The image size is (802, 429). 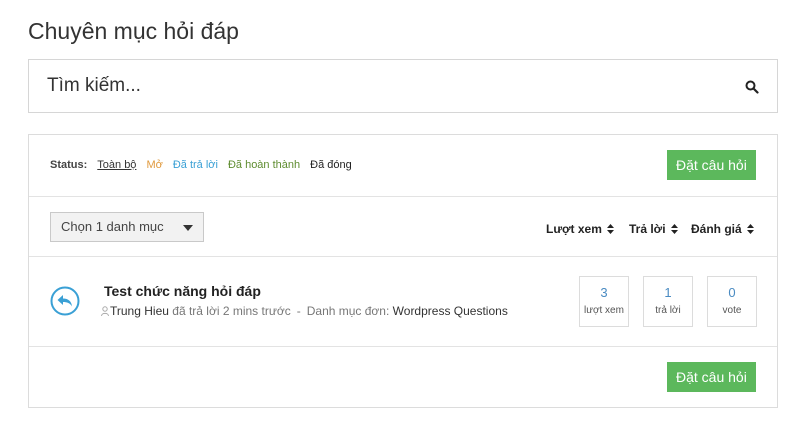 What do you see at coordinates (264, 165) in the screenshot?
I see `status-filter-resolved: Đã hoàn thành` at bounding box center [264, 165].